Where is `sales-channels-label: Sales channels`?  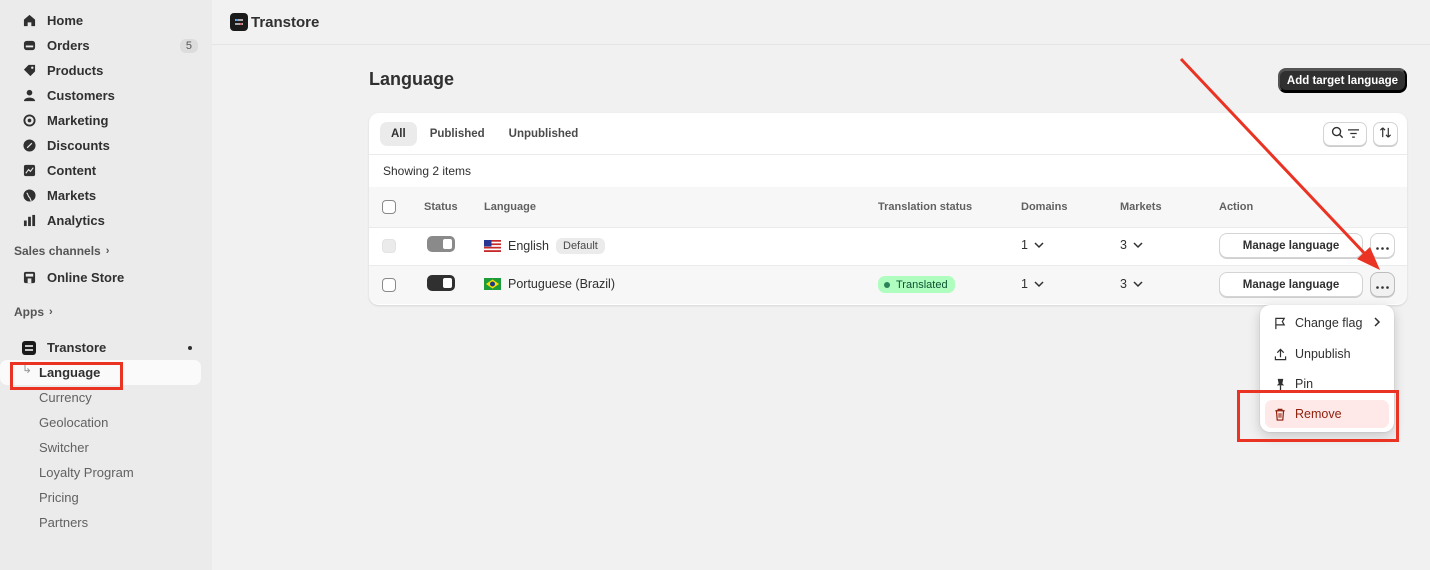 sales-channels-label: Sales channels is located at coordinates (57, 251).